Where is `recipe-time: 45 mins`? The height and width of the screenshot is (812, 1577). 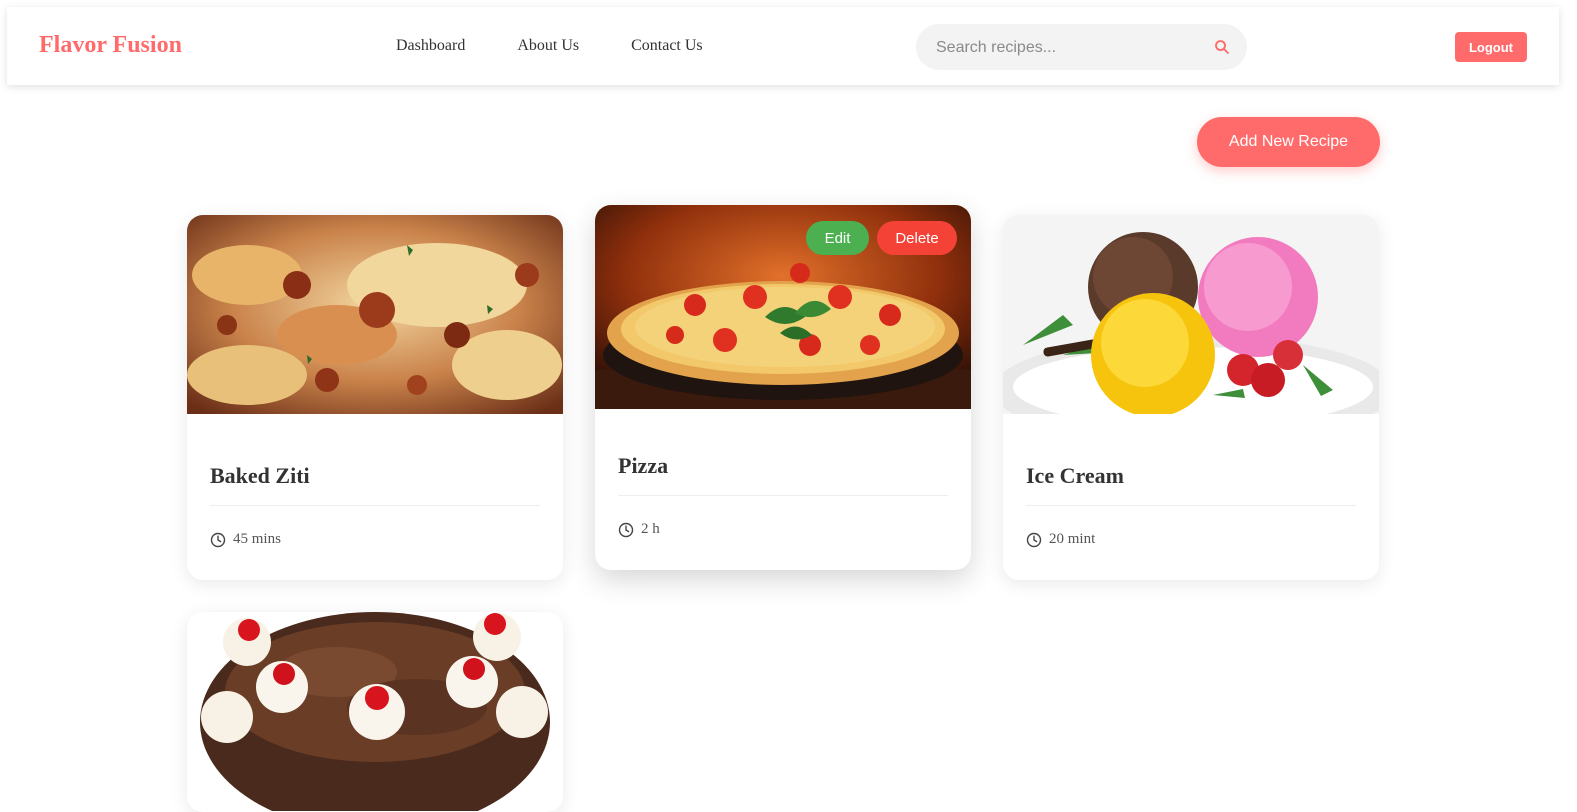
recipe-time: 45 mins is located at coordinates (245, 539).